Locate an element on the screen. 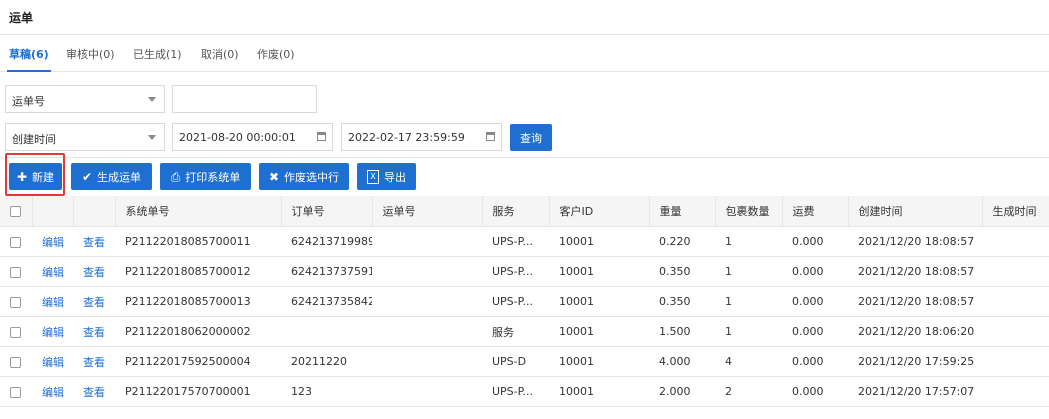  void-selected-label: 作废选中行 is located at coordinates (312, 177).